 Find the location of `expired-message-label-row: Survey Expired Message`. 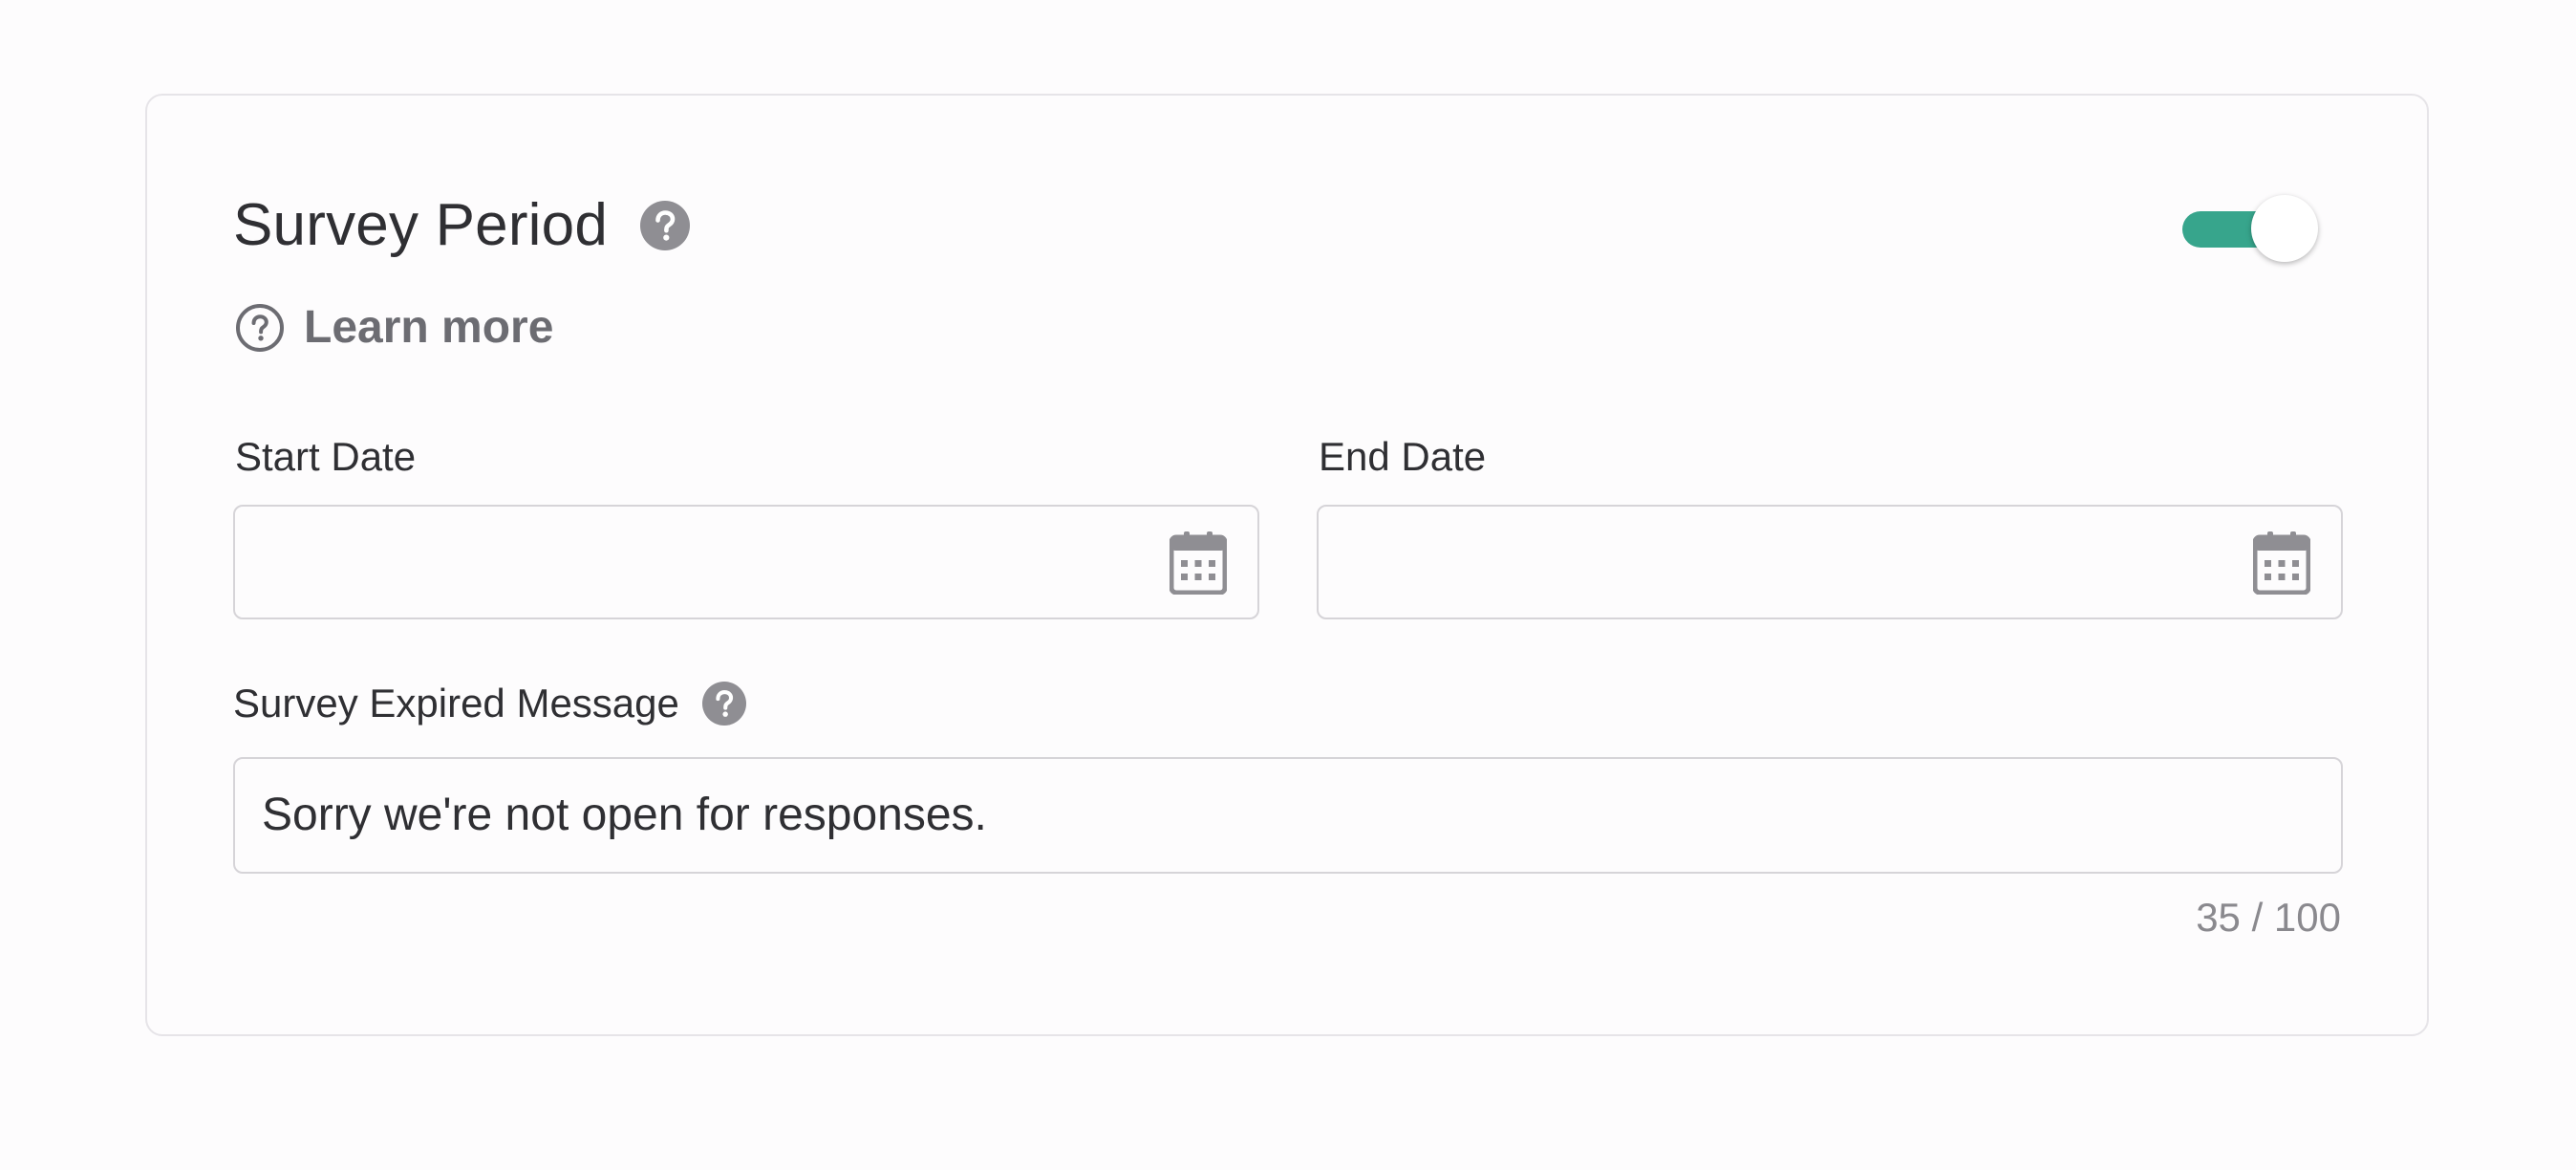

expired-message-label-row: Survey Expired Message is located at coordinates (489, 703).